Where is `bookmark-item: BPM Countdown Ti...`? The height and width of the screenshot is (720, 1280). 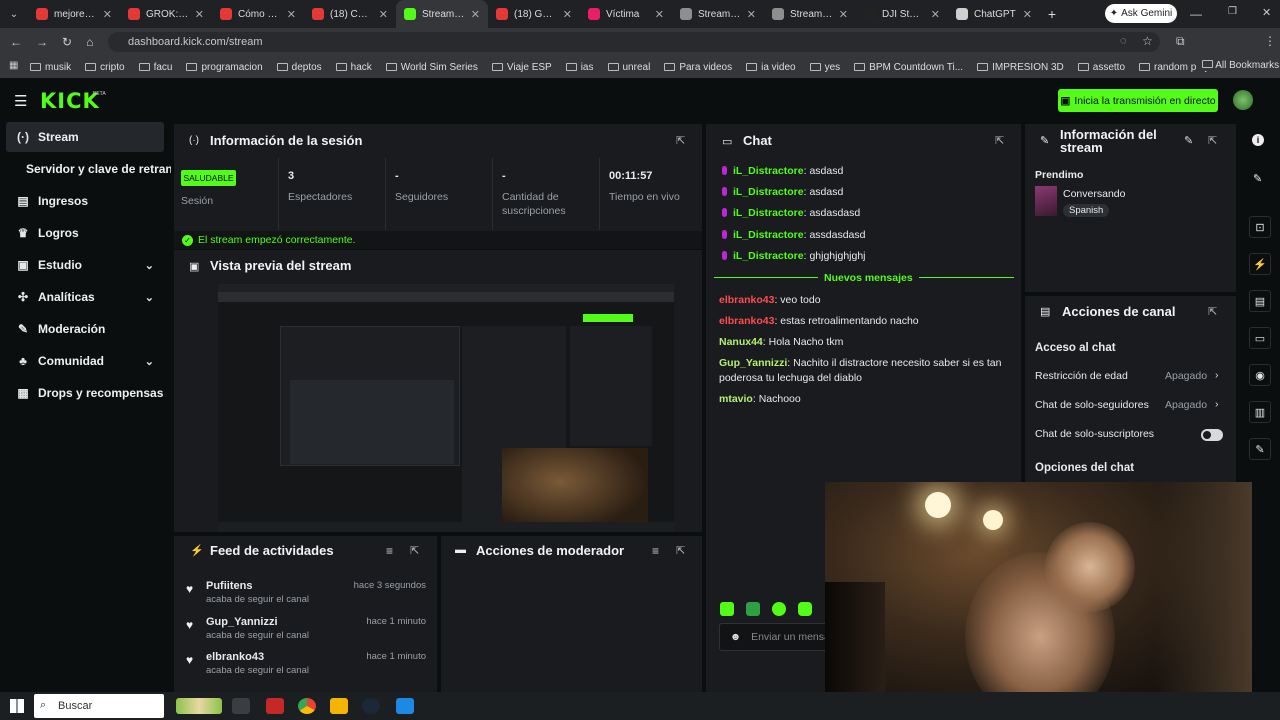 bookmark-item: BPM Countdown Ti... is located at coordinates (908, 67).